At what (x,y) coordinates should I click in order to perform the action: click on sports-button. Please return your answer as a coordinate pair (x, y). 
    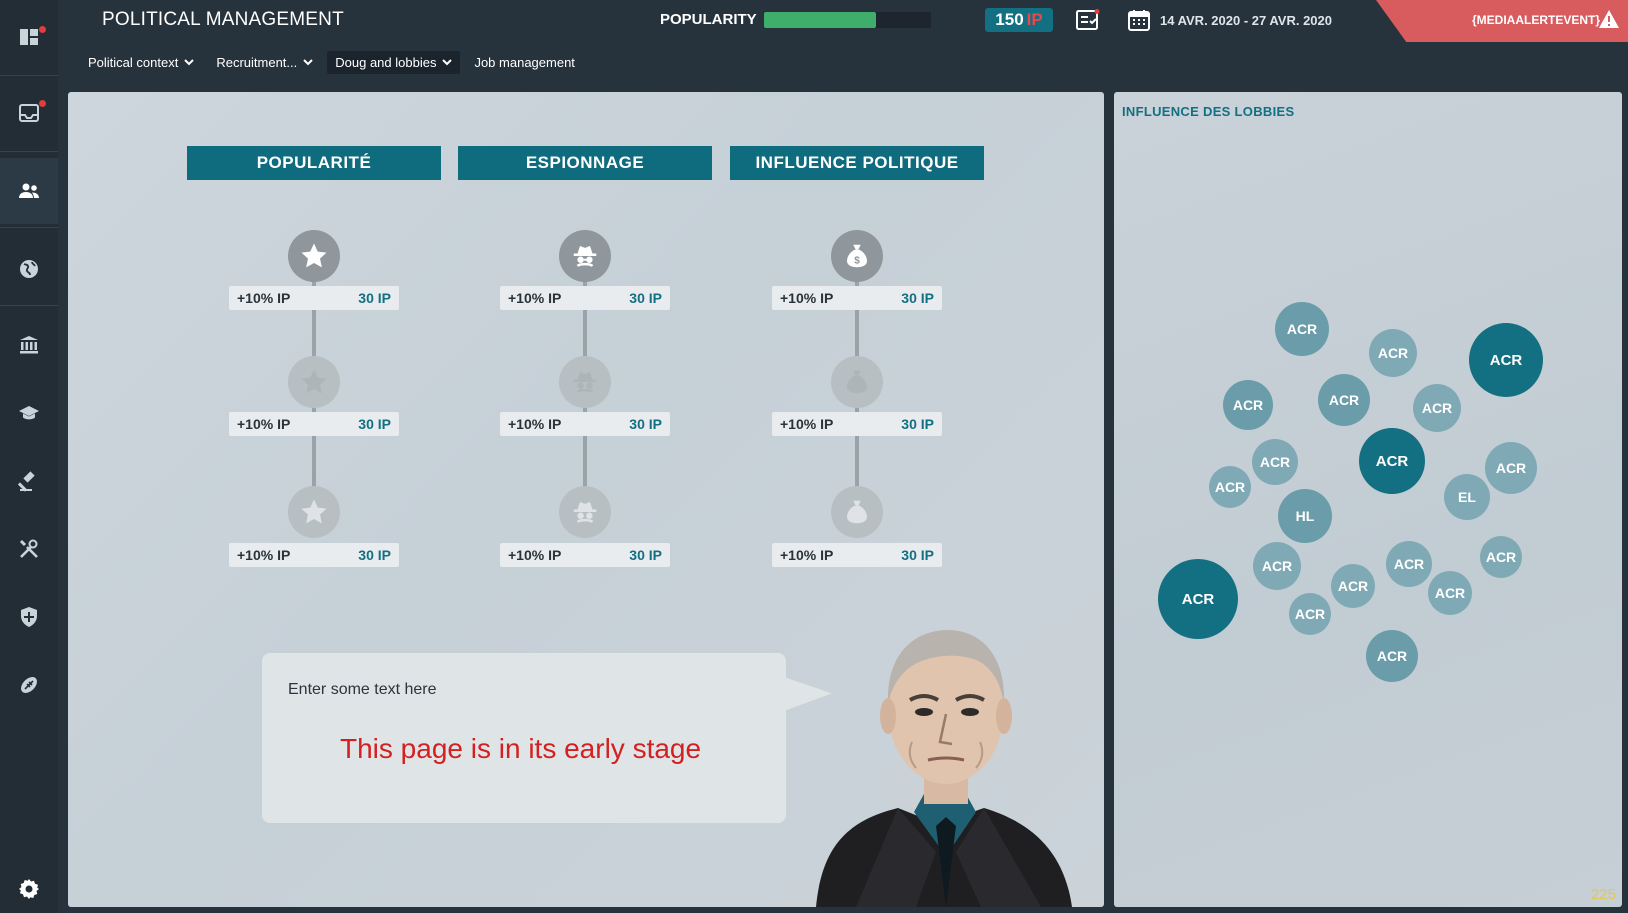
    Looking at the image, I should click on (29, 685).